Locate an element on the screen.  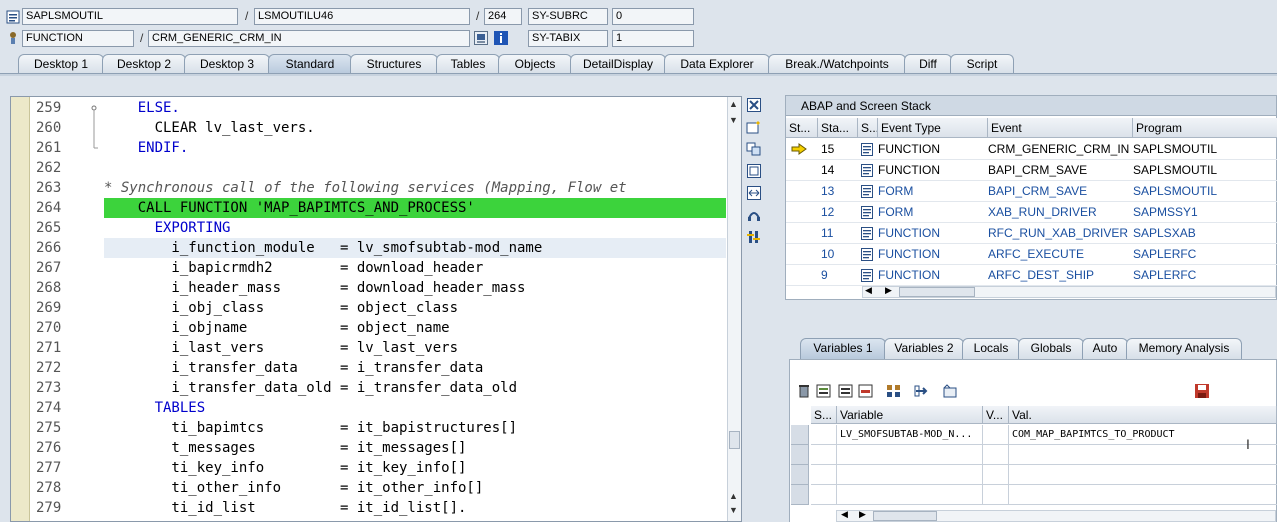
tab-desktop-3: Desktop 3 is located at coordinates (227, 64).